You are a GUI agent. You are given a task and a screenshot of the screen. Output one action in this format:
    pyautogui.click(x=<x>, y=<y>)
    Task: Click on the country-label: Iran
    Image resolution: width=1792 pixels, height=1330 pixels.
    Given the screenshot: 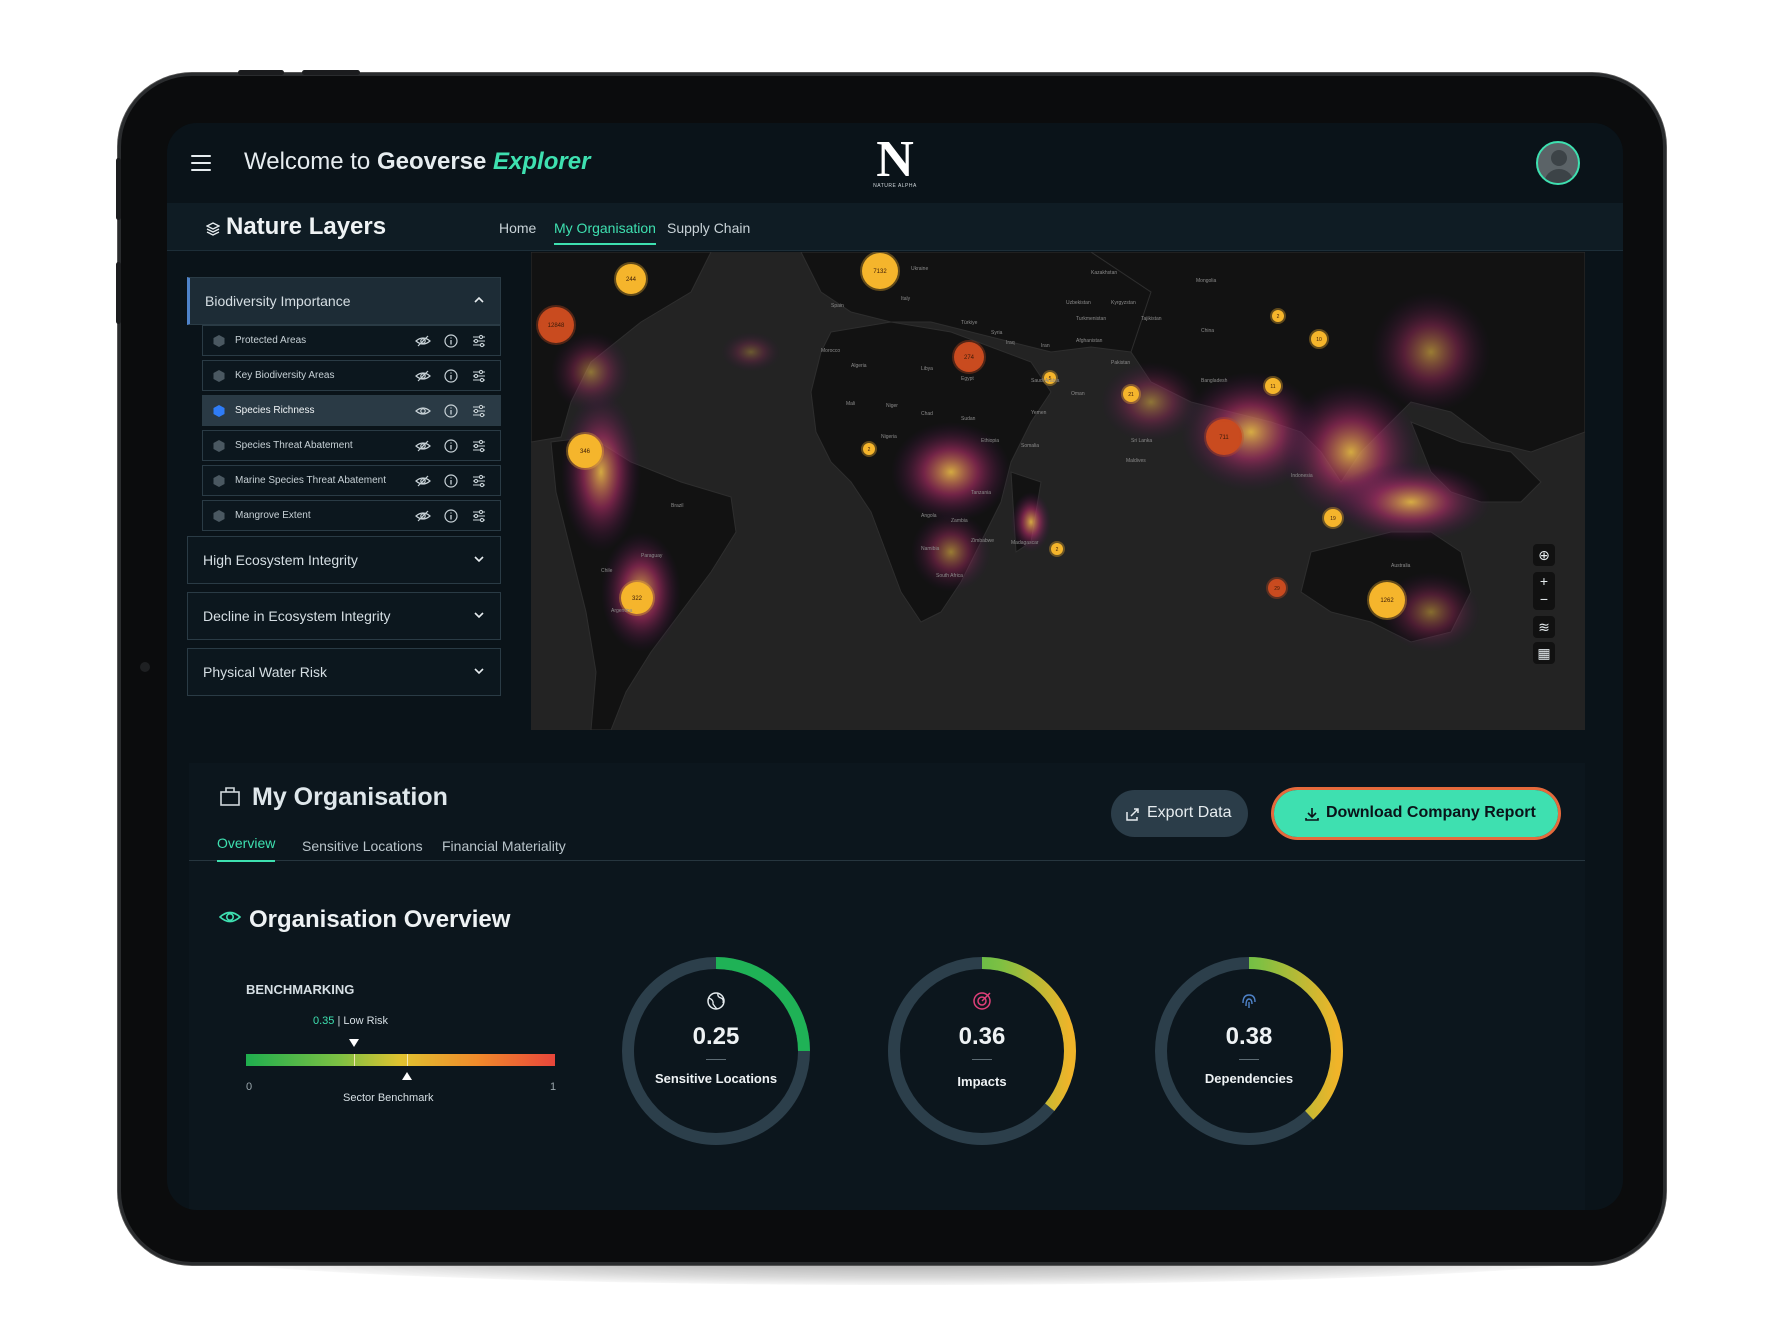 What is the action you would take?
    pyautogui.click(x=1045, y=346)
    